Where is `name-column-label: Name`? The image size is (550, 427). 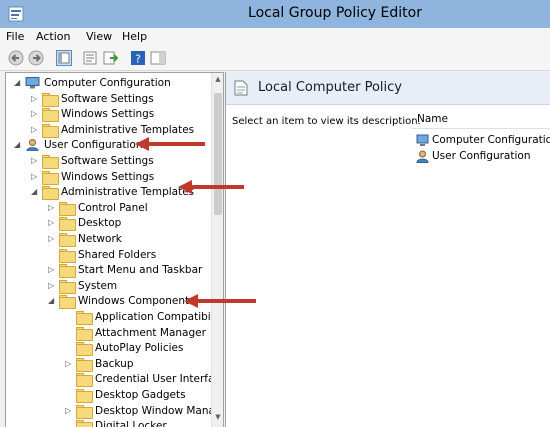
name-column-label: Name is located at coordinates (432, 119).